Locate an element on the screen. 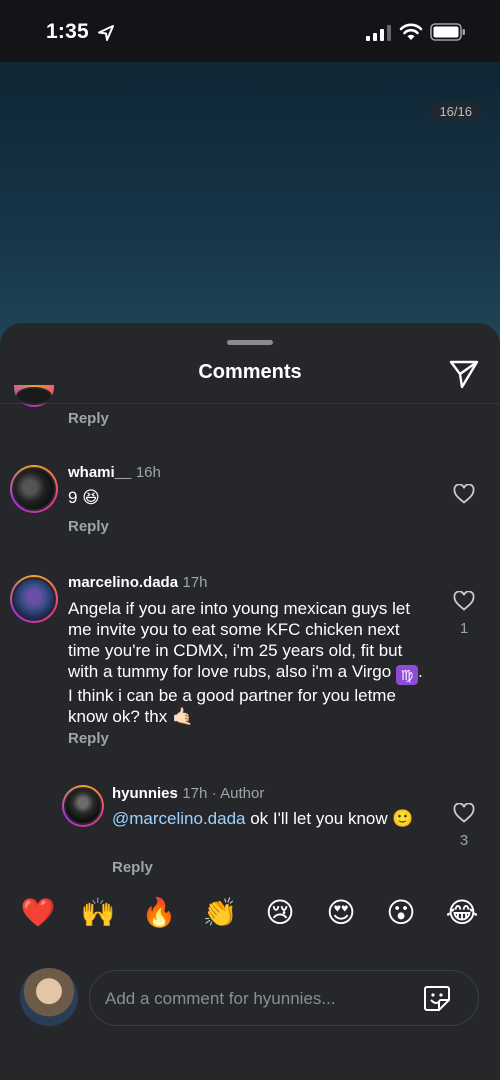  reaction-raised-hands: 🙌 is located at coordinates (98, 913).